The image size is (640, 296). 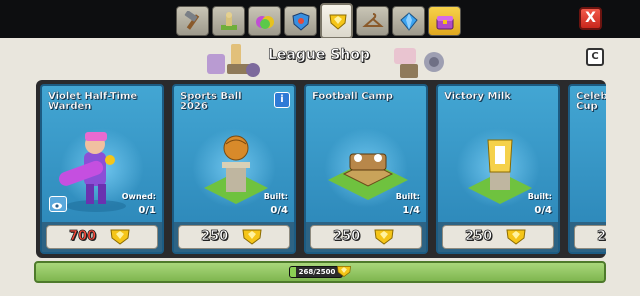 What do you see at coordinates (500, 171) in the screenshot?
I see `victory-milk-statue-icon` at bounding box center [500, 171].